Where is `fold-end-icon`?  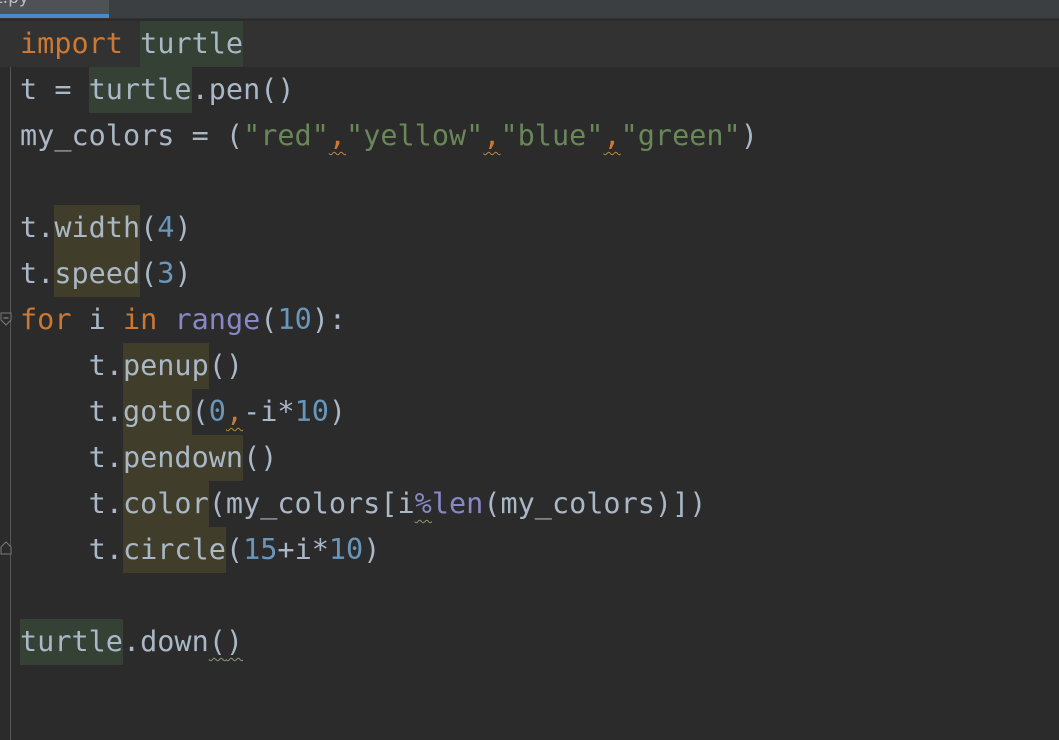
fold-end-icon is located at coordinates (6, 548).